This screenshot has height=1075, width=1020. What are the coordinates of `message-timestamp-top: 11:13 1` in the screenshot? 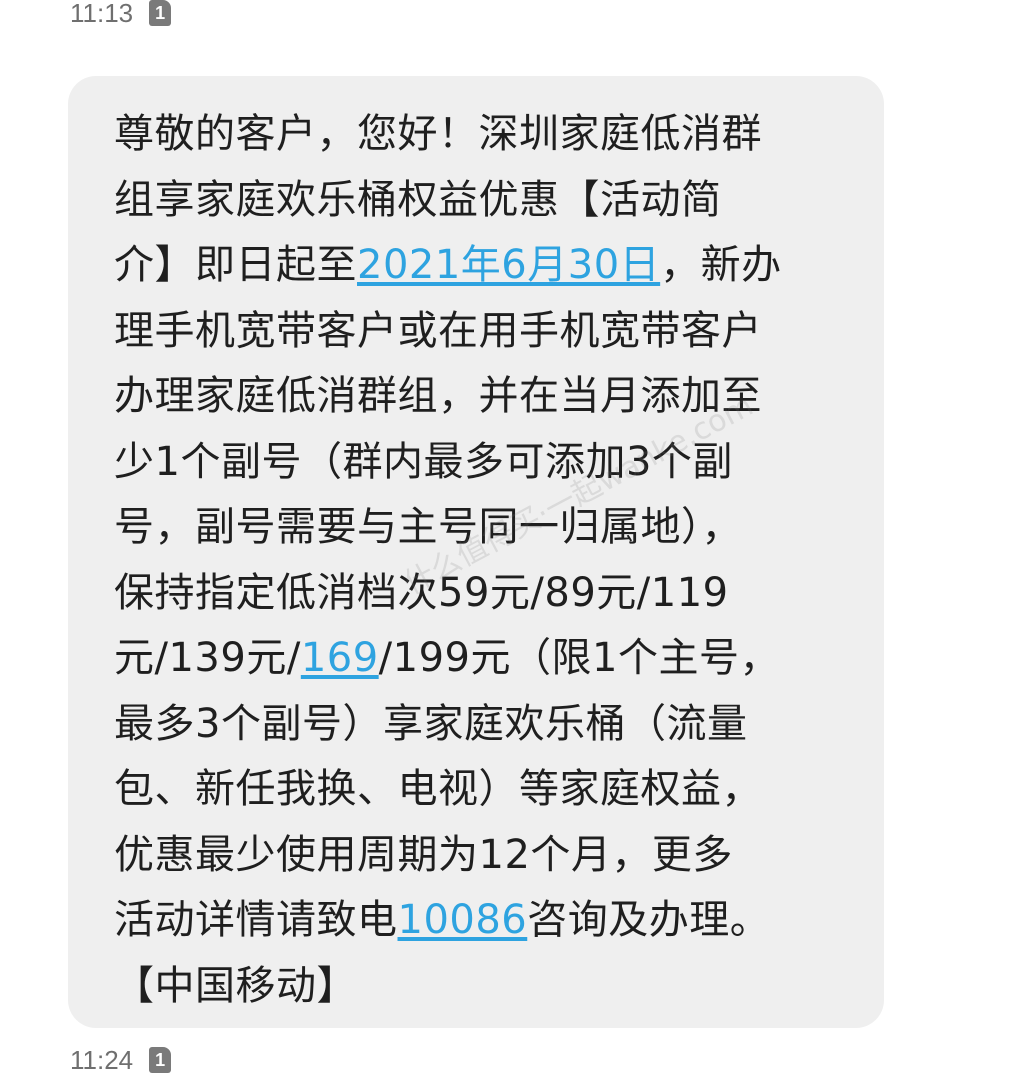 It's located at (121, 14).